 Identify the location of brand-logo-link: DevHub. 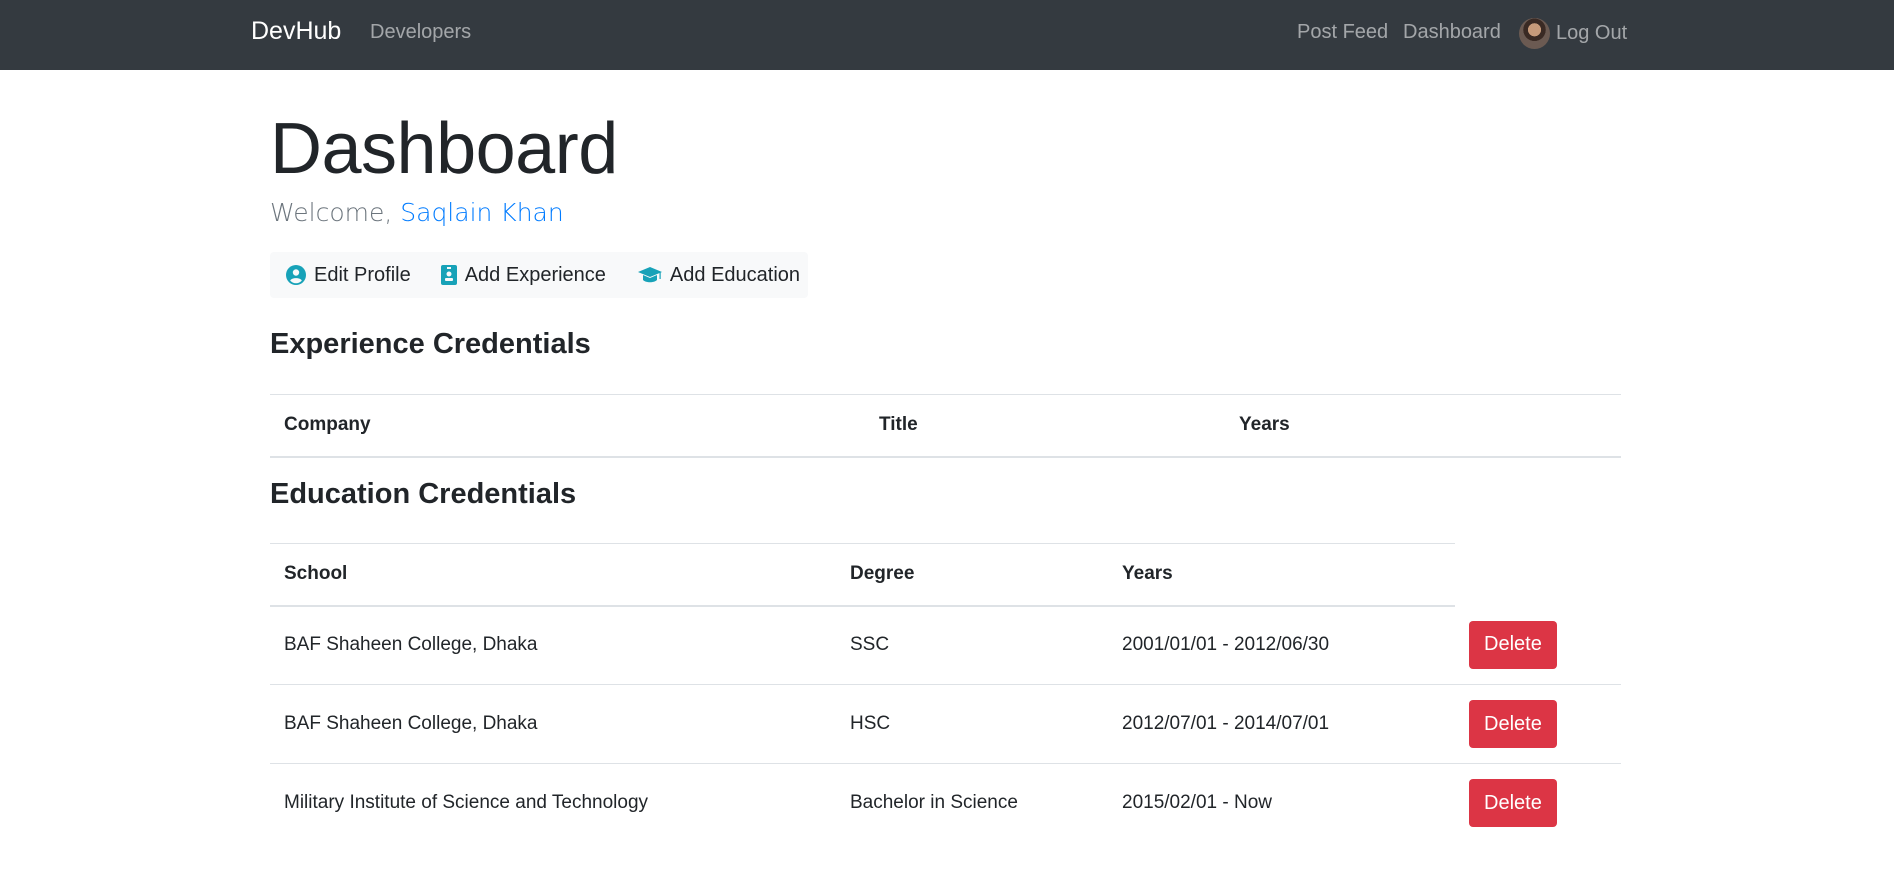
(296, 31).